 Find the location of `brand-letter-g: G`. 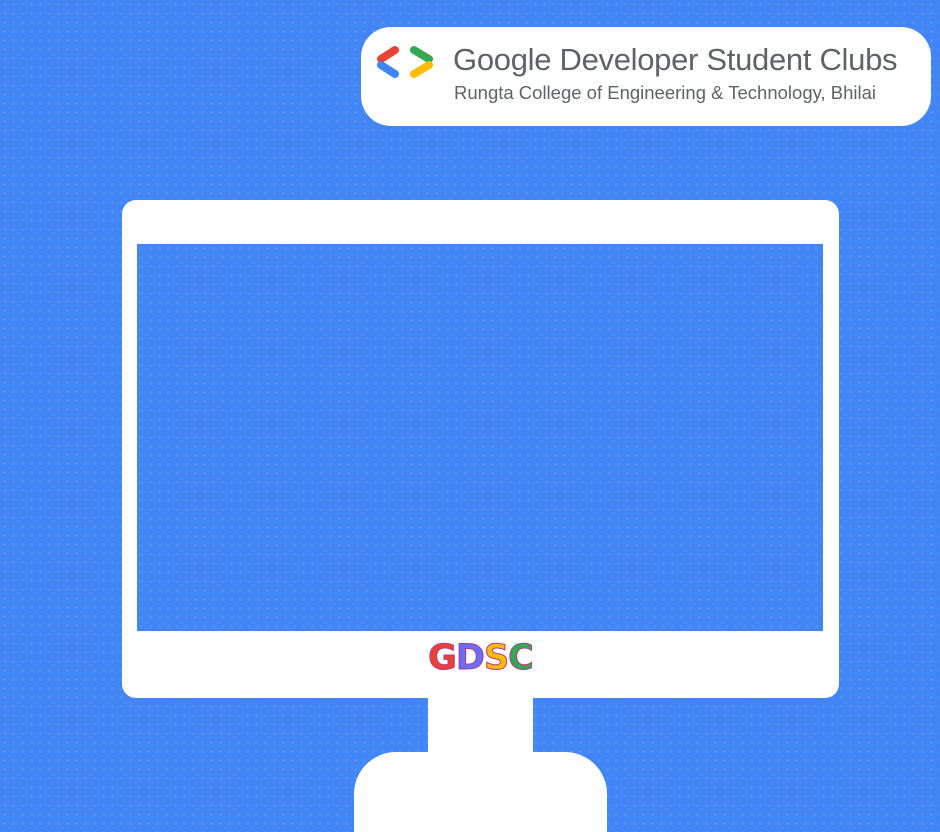

brand-letter-g: G is located at coordinates (443, 658).